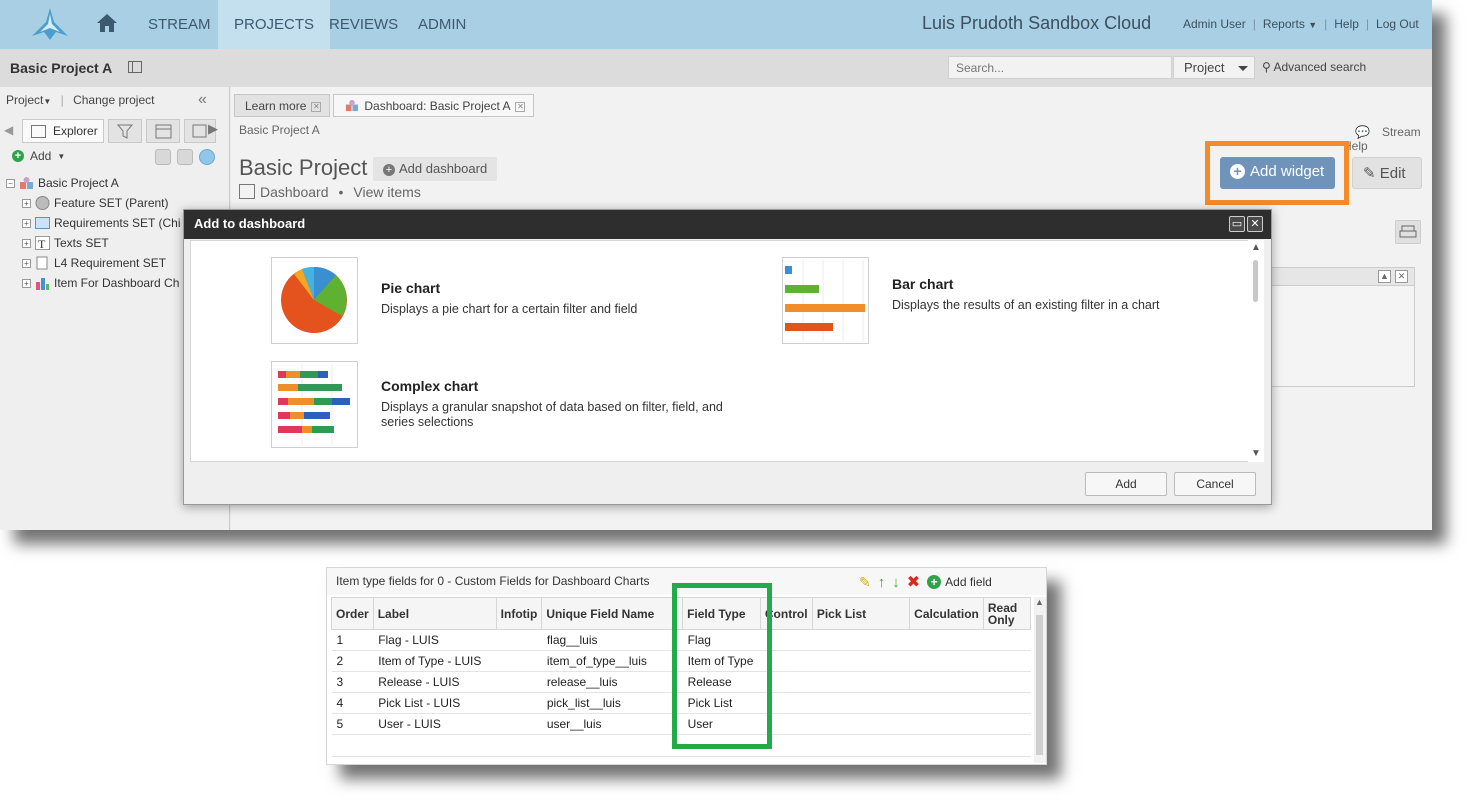 Image resolution: width=1470 pixels, height=805 pixels. Describe the element at coordinates (107, 23) in the screenshot. I see `home-icon` at that location.